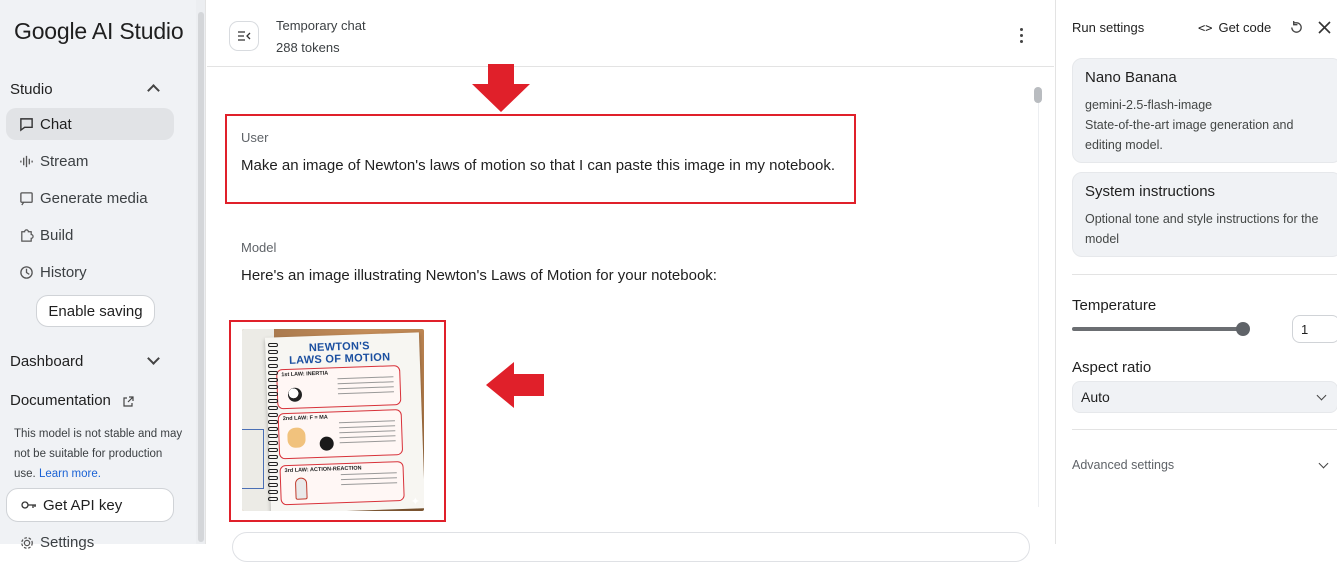 This screenshot has width=1337, height=562. I want to click on get-code-button: <> Get code, so click(1234, 27).